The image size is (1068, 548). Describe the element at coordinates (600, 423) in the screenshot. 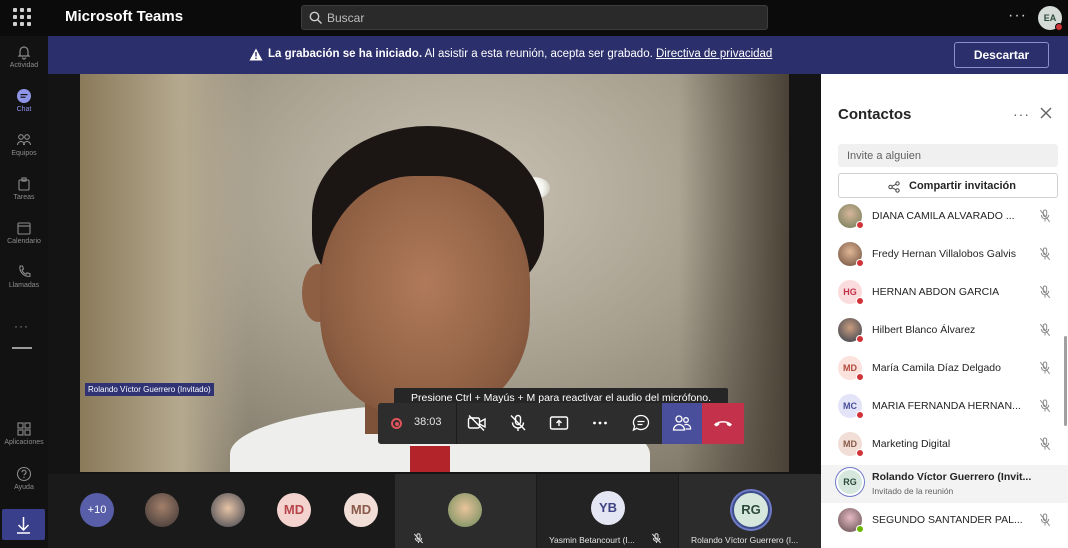

I see `more-actions-button` at that location.